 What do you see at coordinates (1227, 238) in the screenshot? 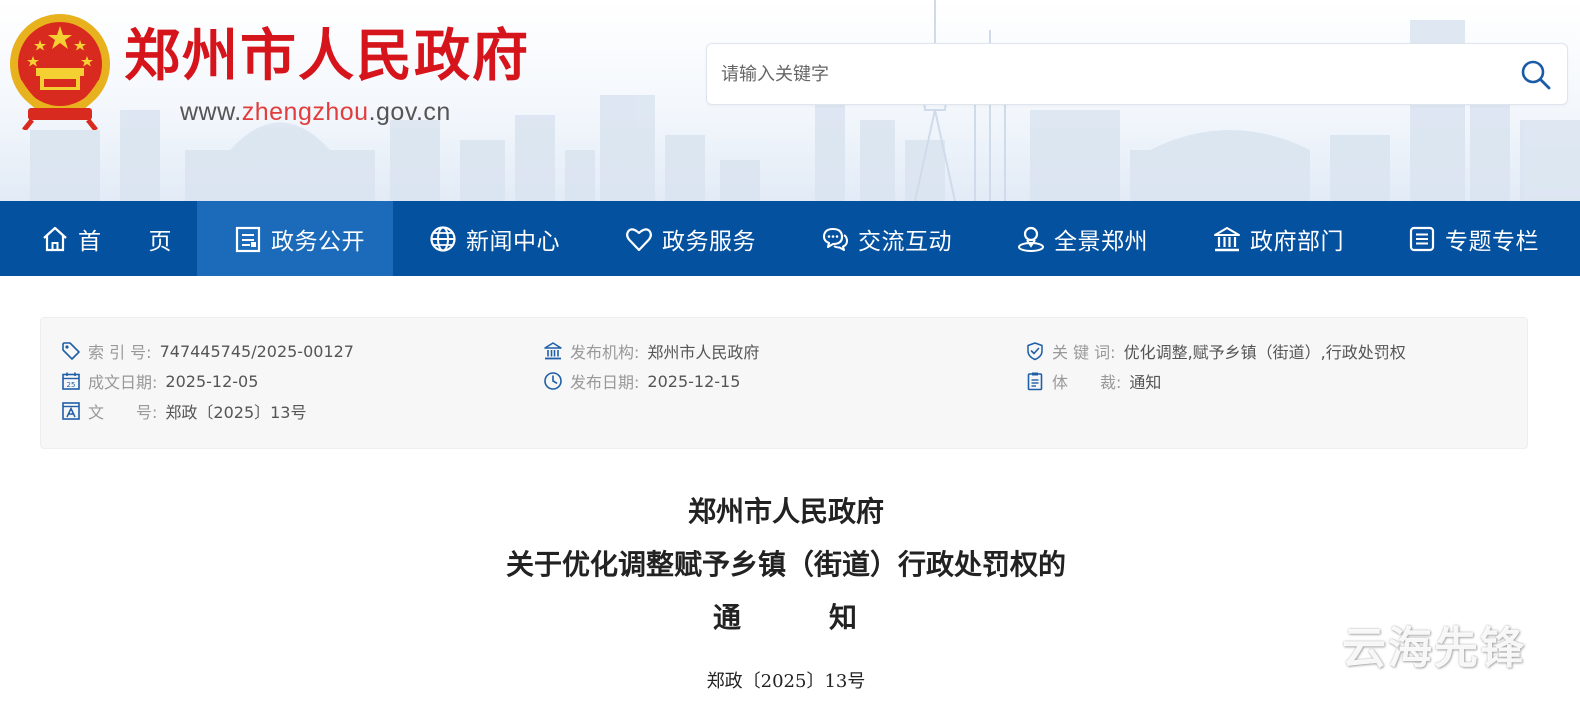
I see `building-icon` at bounding box center [1227, 238].